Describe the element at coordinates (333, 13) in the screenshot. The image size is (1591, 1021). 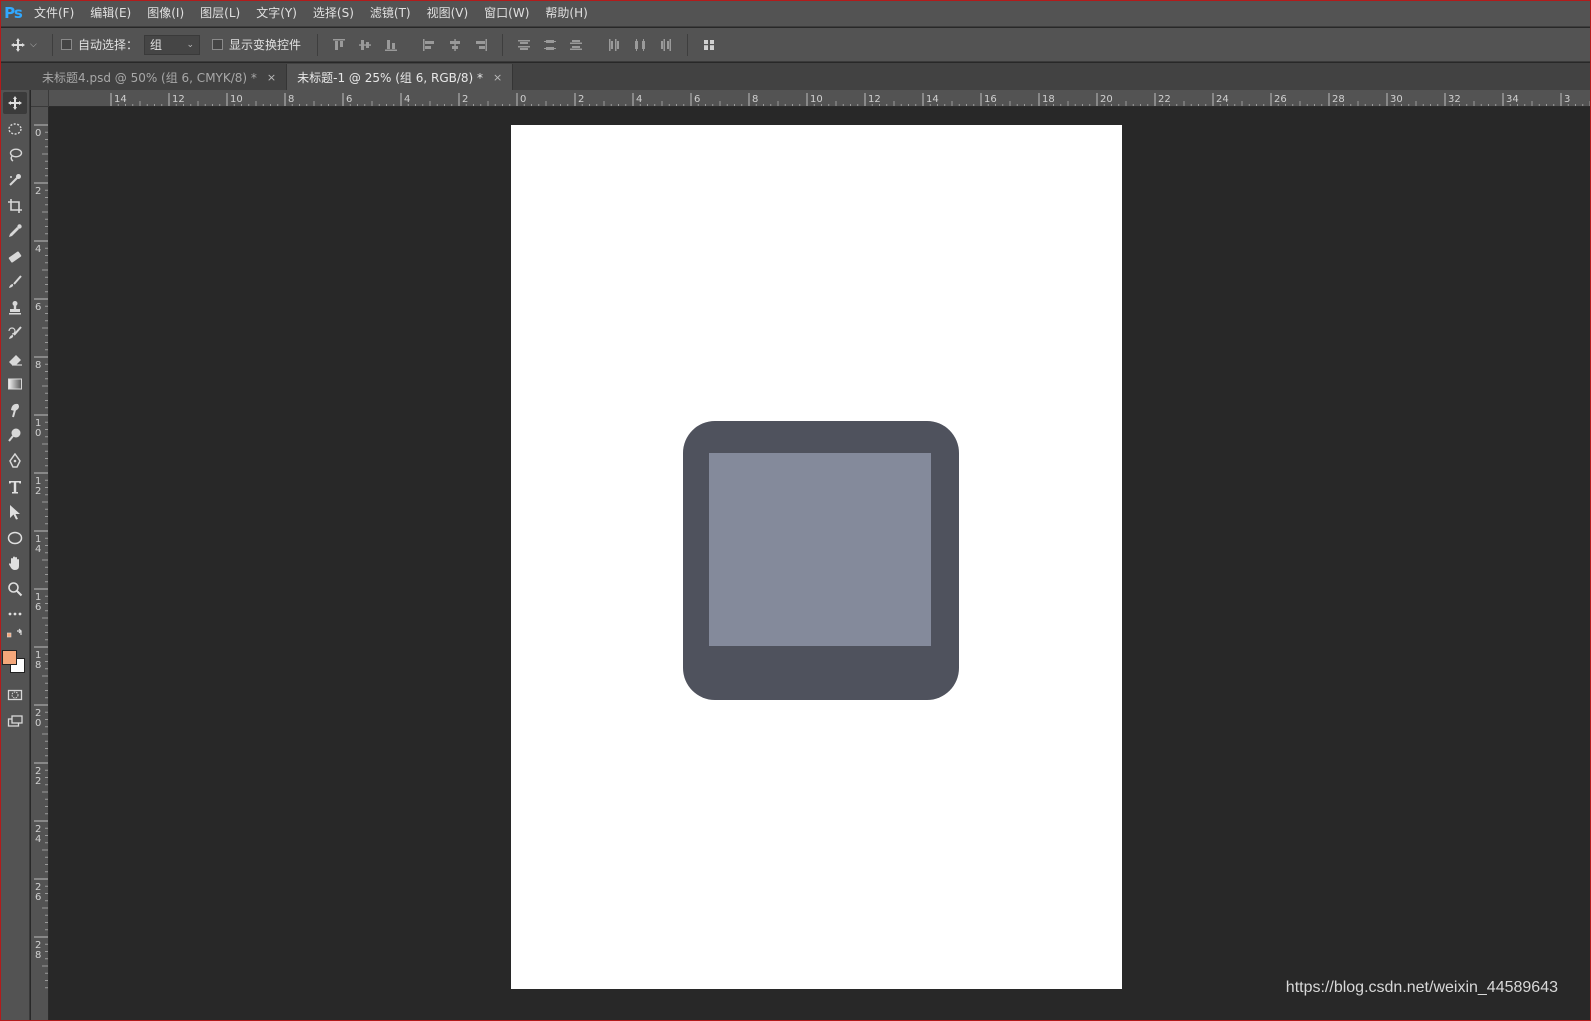
I see `menu-select: 选择(S)` at that location.